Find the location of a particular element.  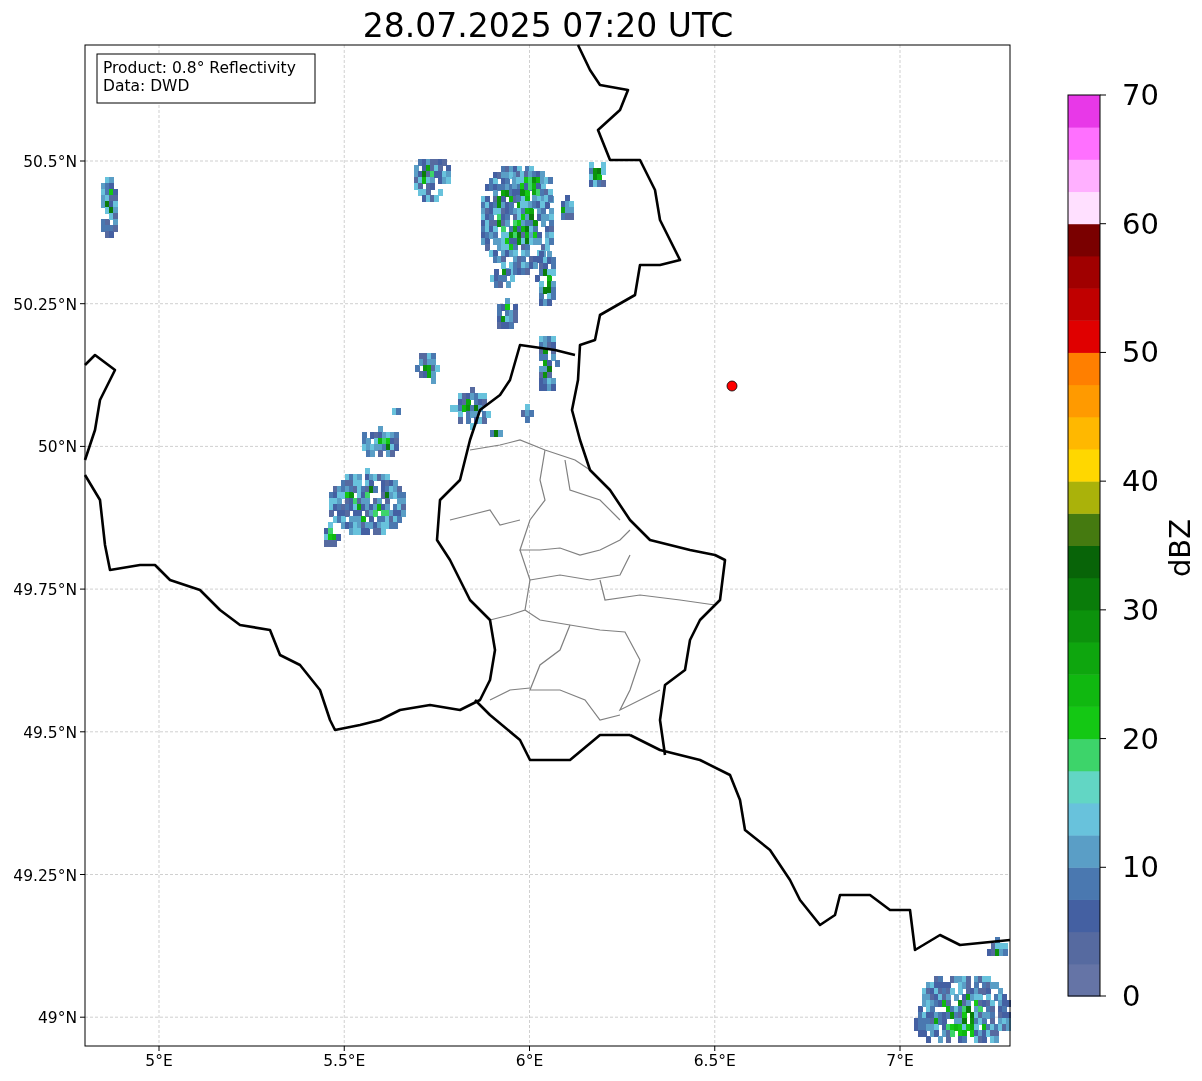

longitude-label: 5°E is located at coordinates (159, 1061).